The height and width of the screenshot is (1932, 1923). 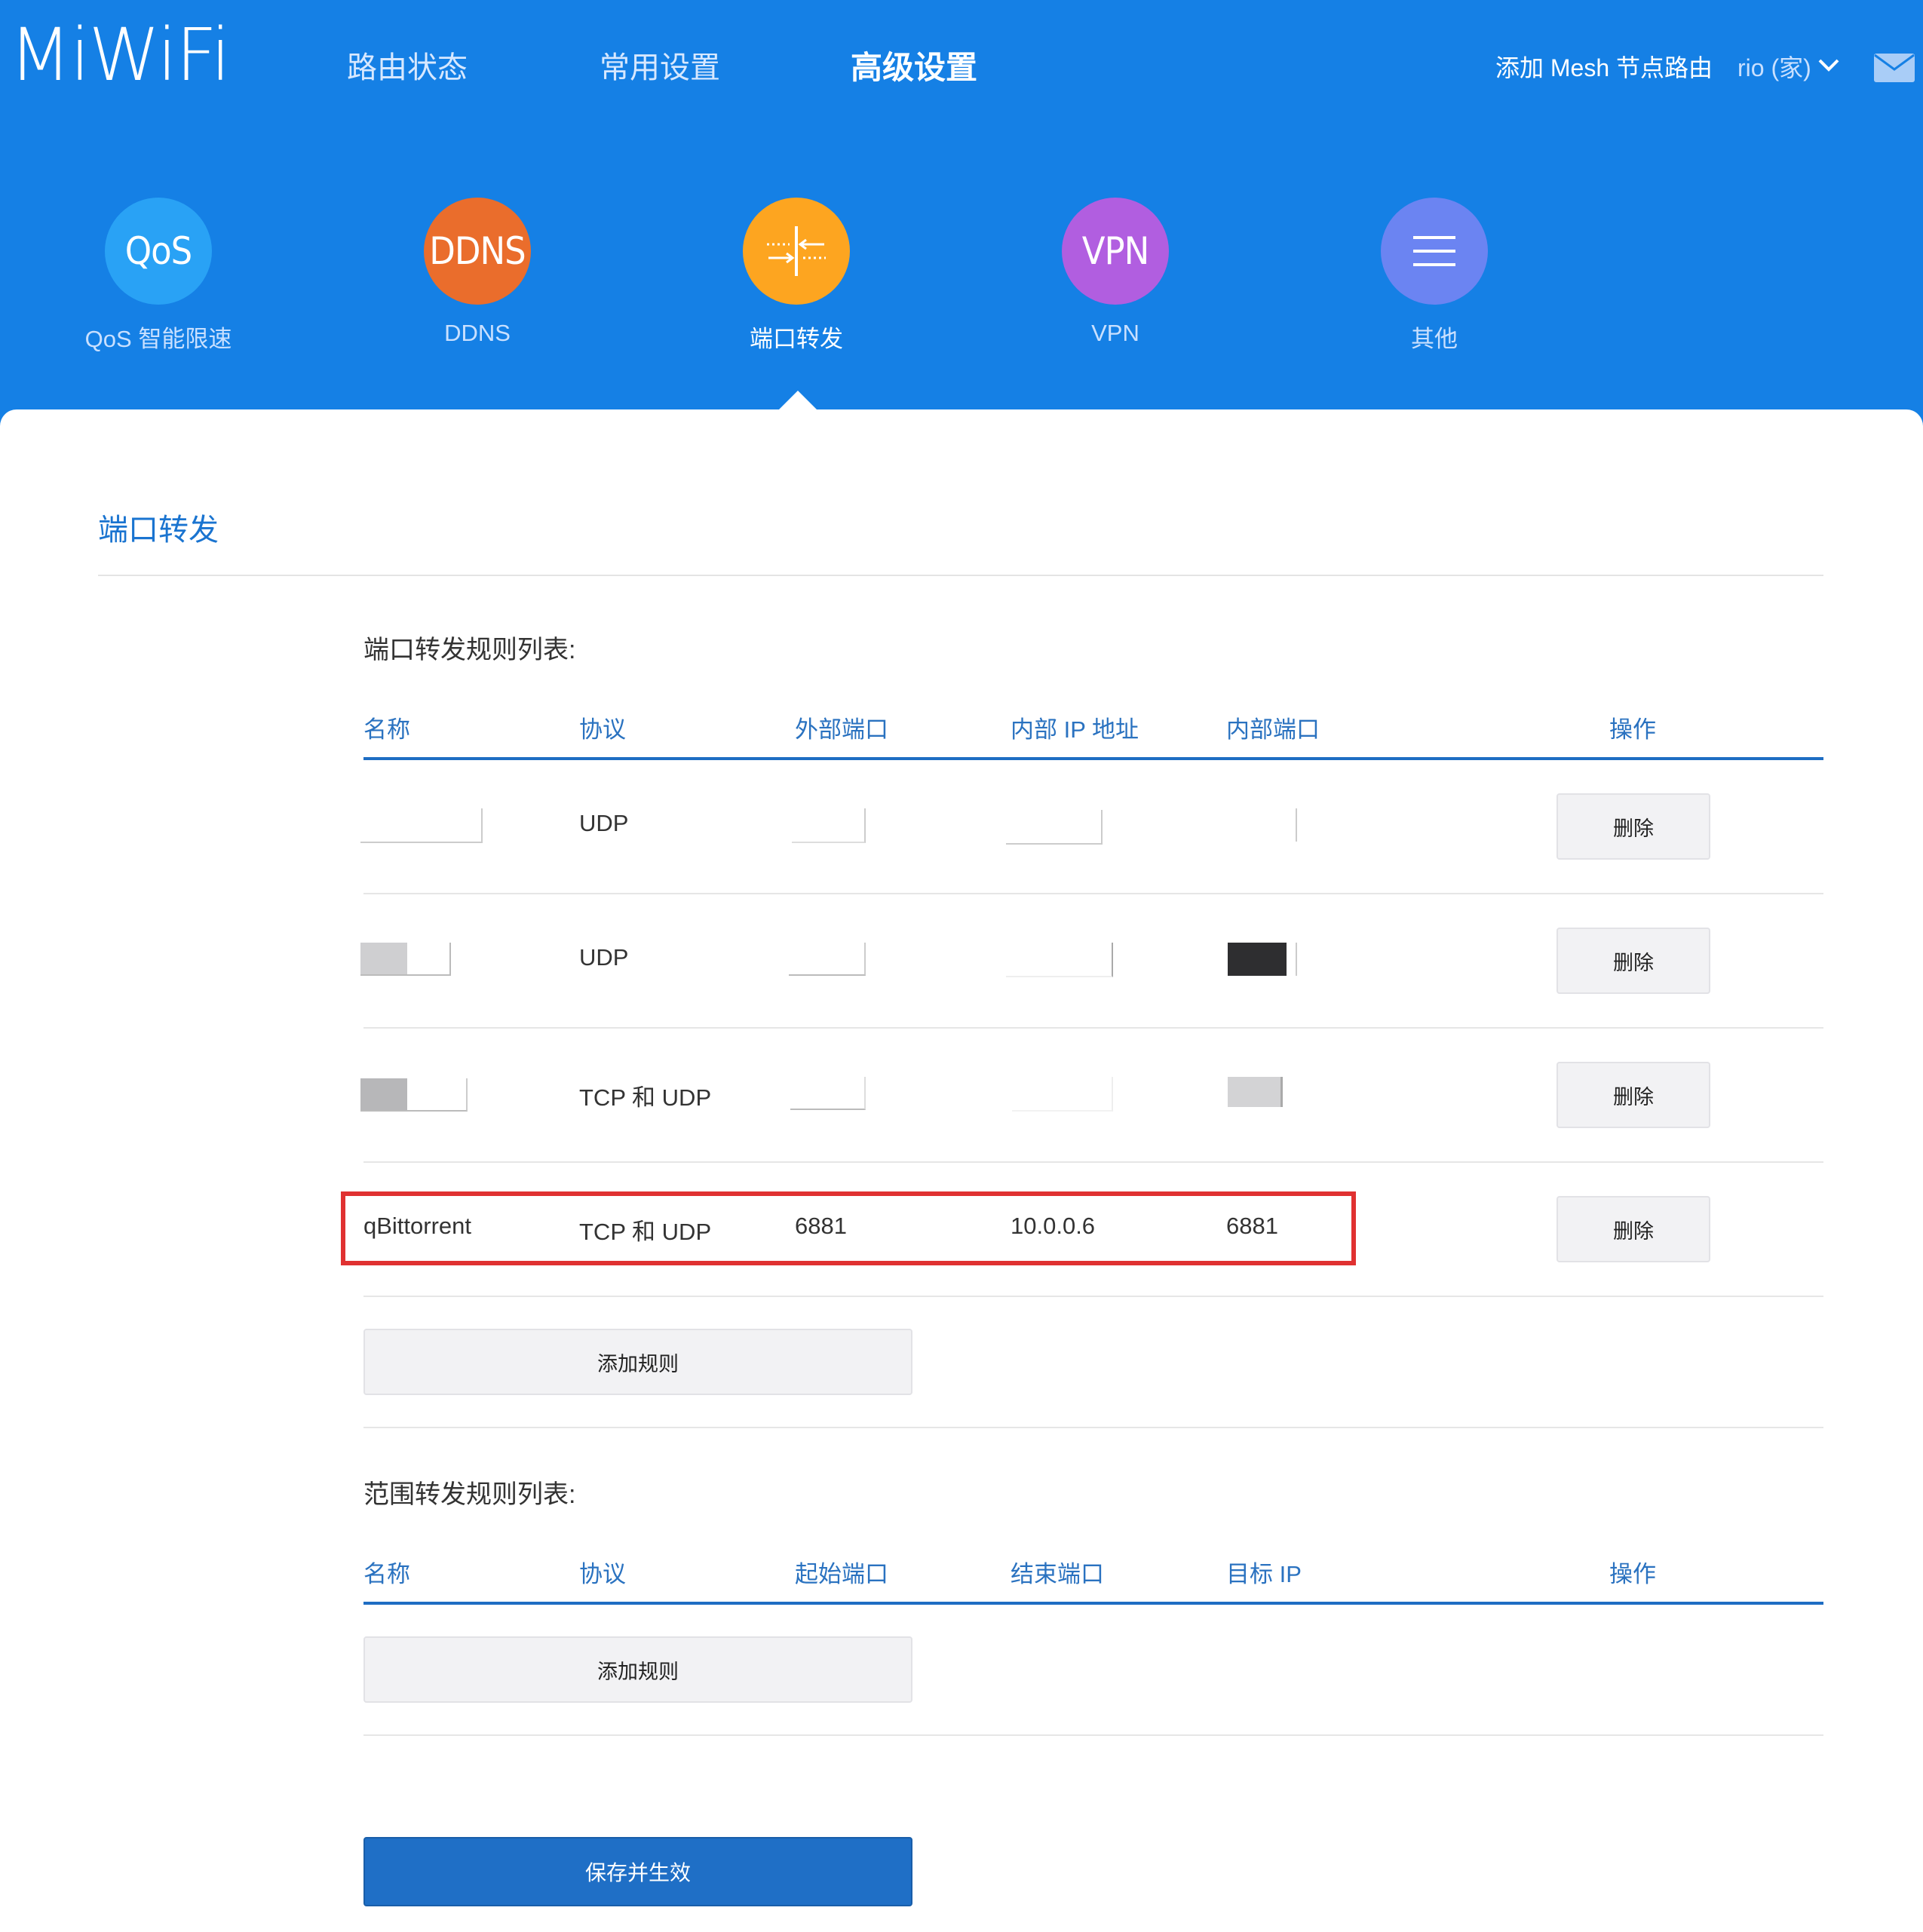 I want to click on col-internal-port: 内部端口, so click(x=1273, y=729).